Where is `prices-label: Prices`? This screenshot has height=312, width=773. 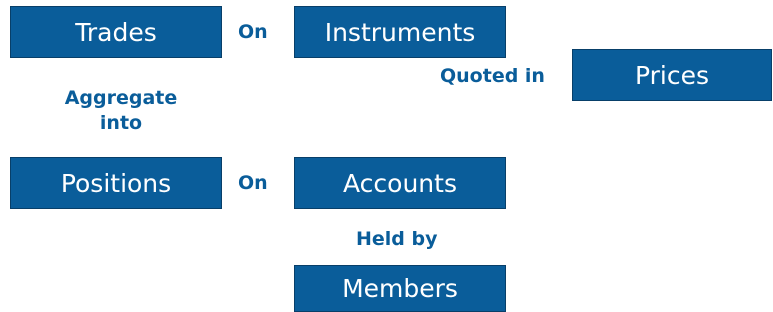 prices-label: Prices is located at coordinates (671, 75).